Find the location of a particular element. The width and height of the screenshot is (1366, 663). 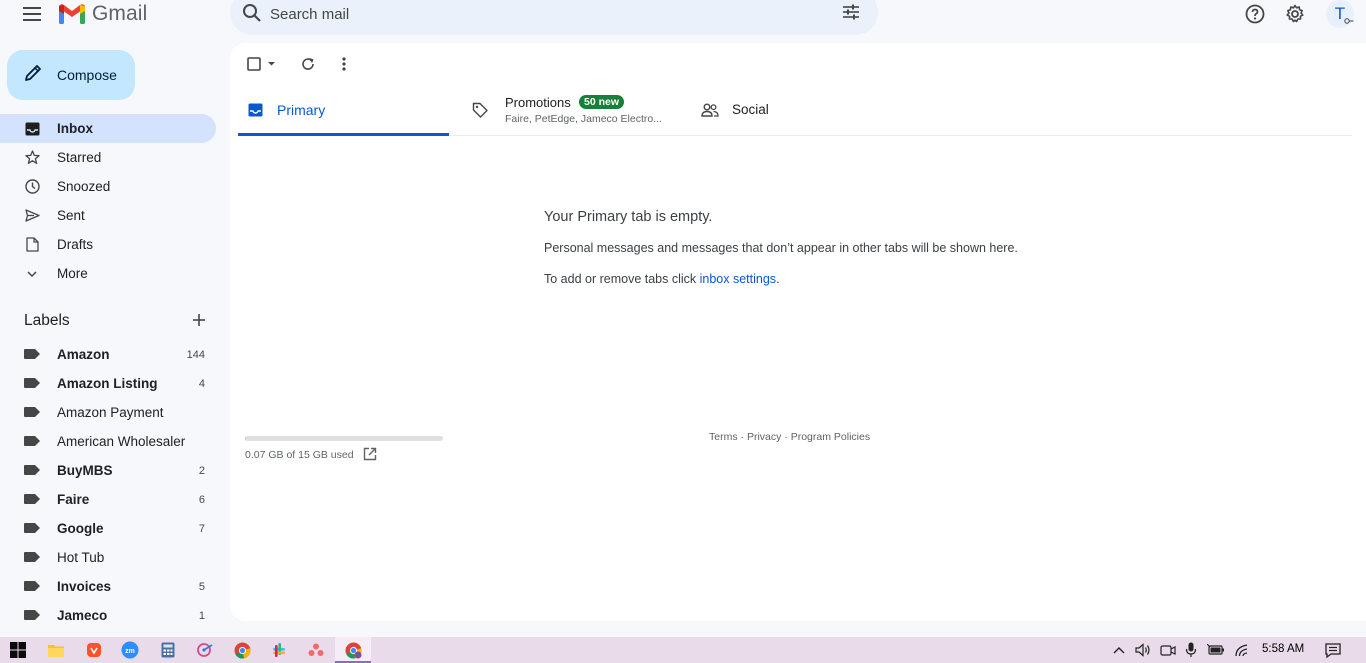

tab-social: Social is located at coordinates (798, 113).